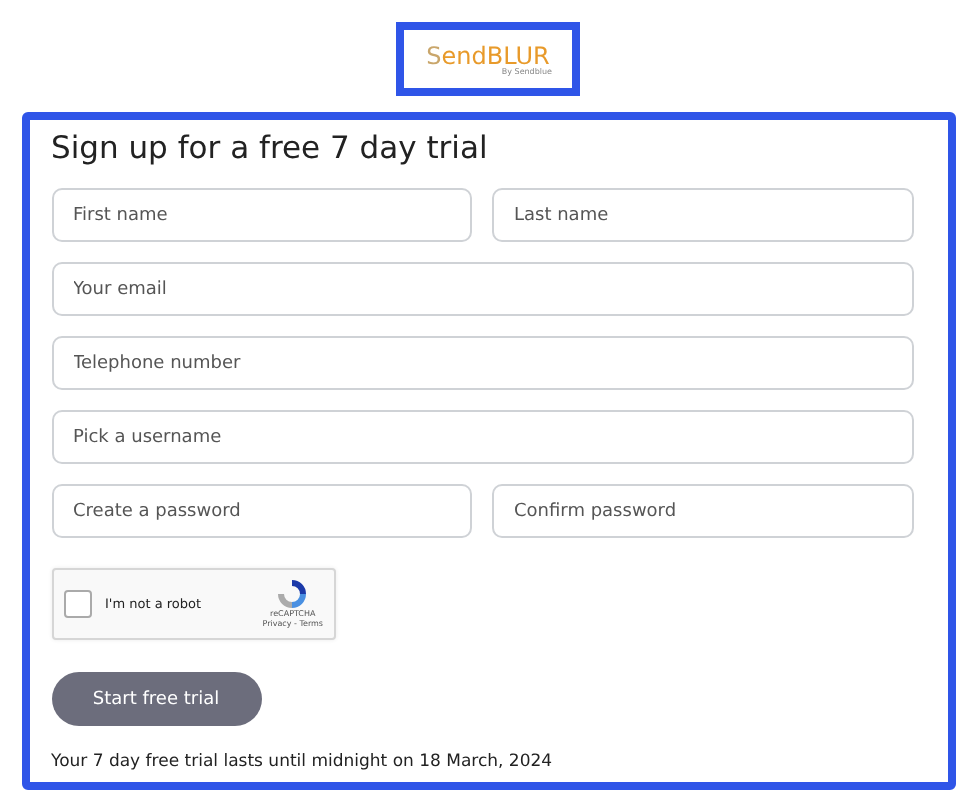 This screenshot has height=812, width=976. What do you see at coordinates (156, 699) in the screenshot?
I see `start-trial-button: Start free trial` at bounding box center [156, 699].